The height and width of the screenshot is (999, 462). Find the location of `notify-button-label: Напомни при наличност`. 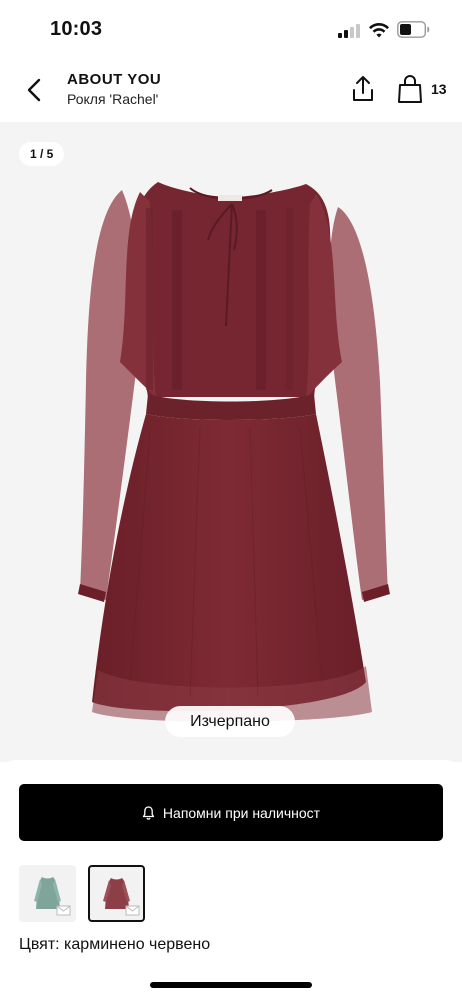

notify-button-label: Напомни при наличност is located at coordinates (241, 812).